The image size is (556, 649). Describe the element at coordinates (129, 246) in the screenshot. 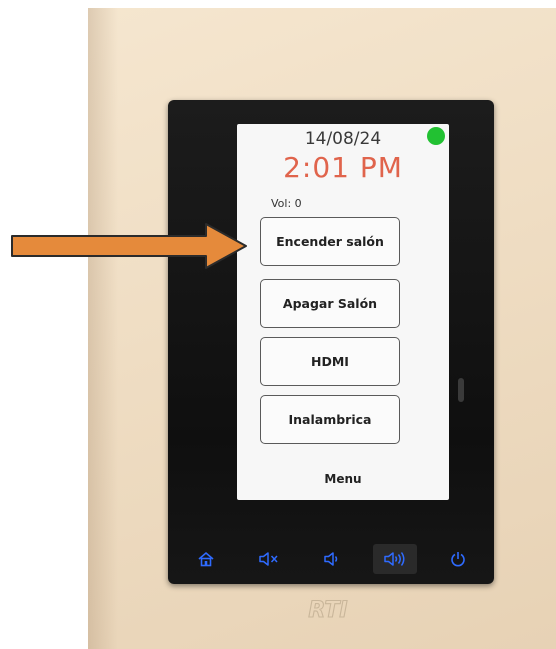

I see `pointer-arrow` at that location.